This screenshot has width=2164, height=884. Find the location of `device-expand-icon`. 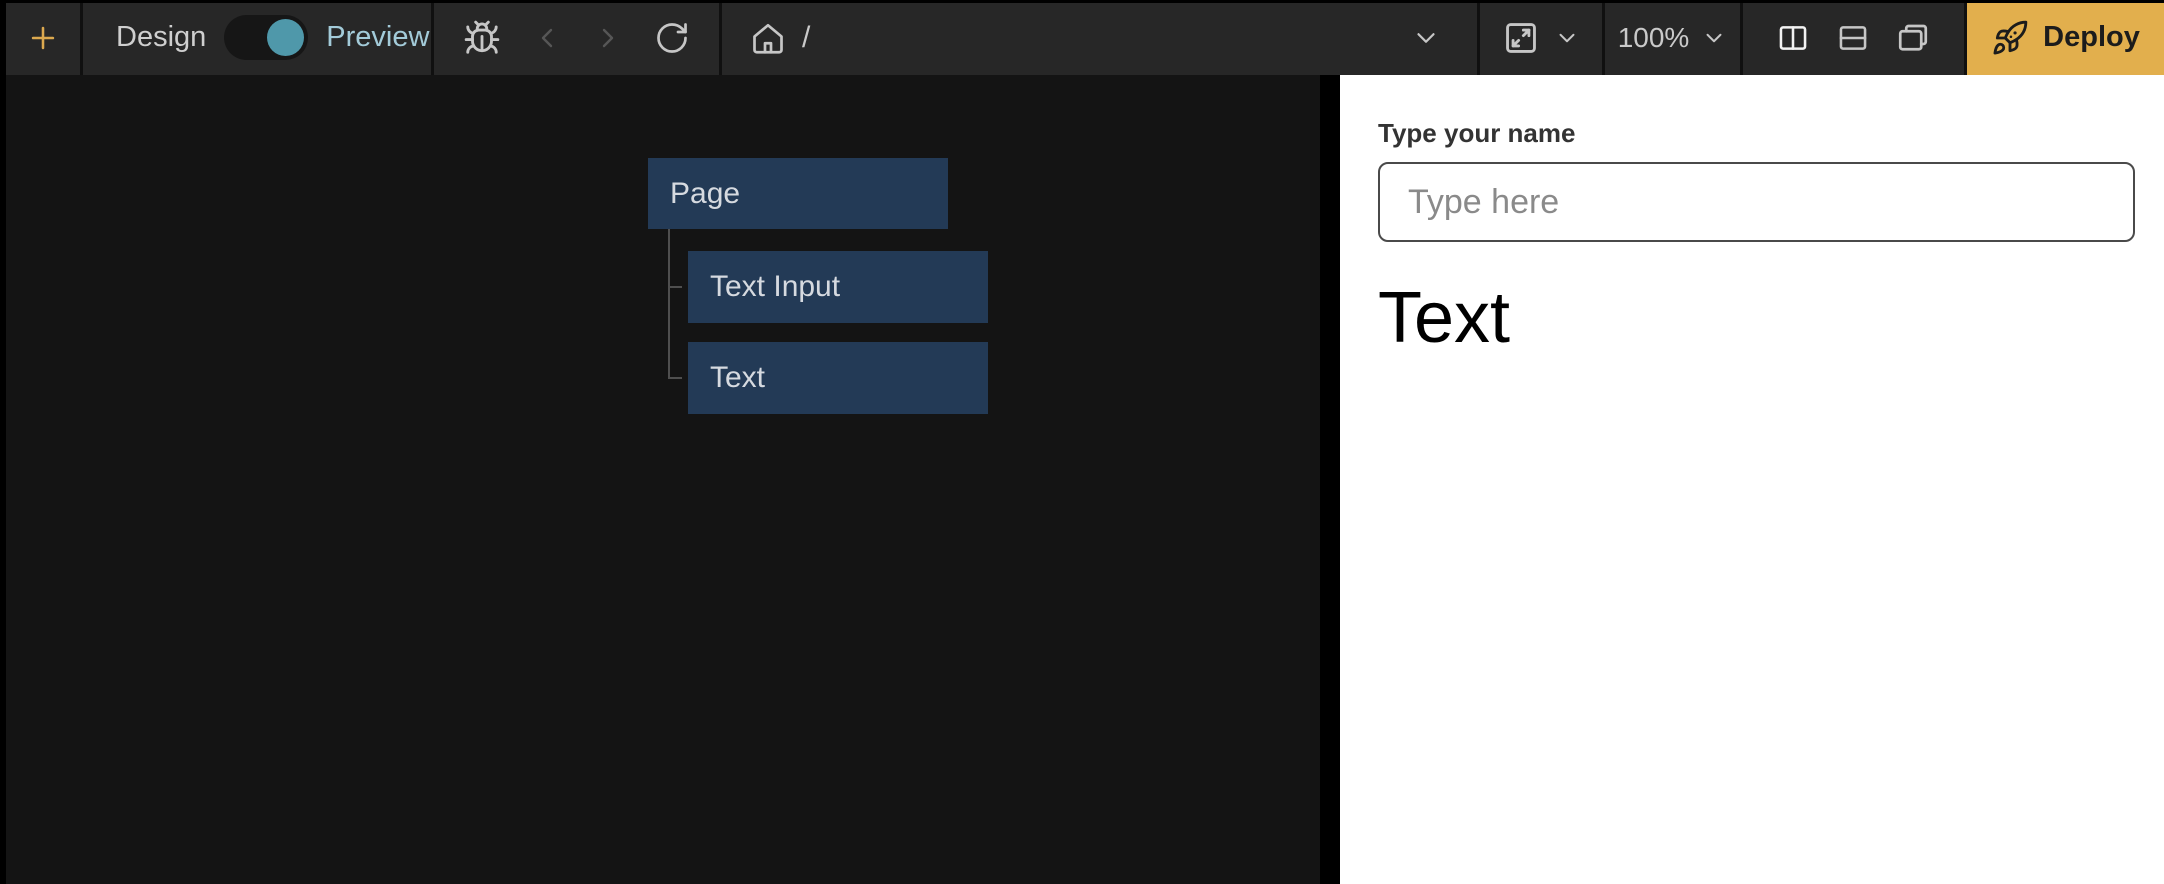

device-expand-icon is located at coordinates (1521, 38).